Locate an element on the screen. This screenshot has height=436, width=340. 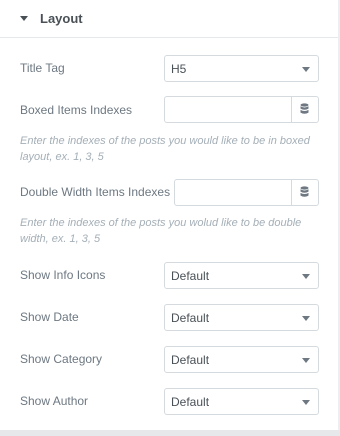
layout-section-toggle: Layout is located at coordinates (170, 19).